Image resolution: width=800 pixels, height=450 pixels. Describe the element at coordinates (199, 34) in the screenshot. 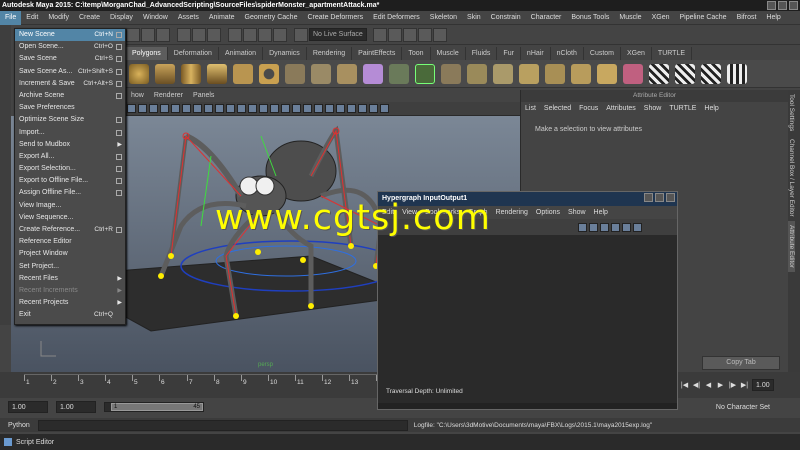

I see `select-object-icon` at that location.